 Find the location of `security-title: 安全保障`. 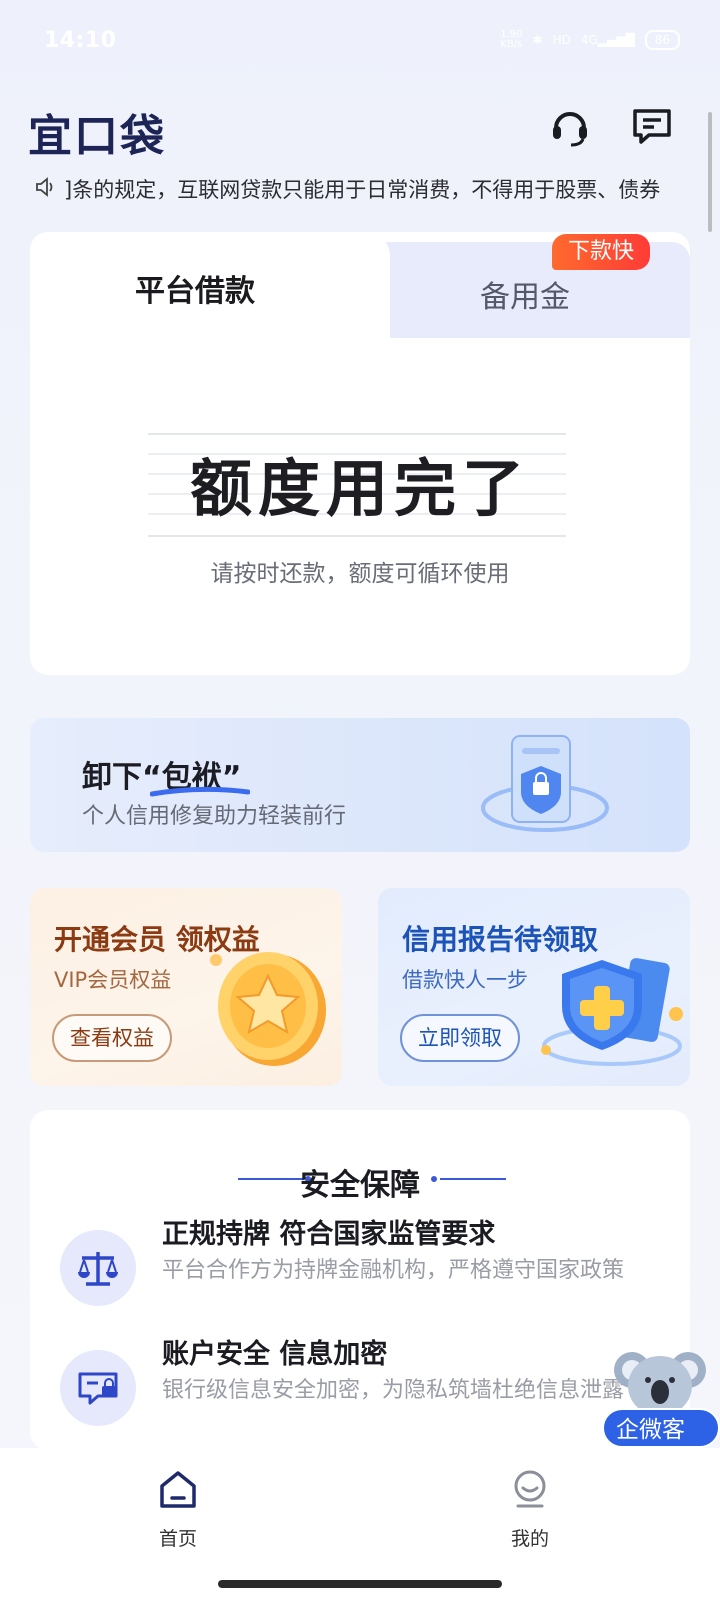

security-title: 安全保障 is located at coordinates (360, 1185).